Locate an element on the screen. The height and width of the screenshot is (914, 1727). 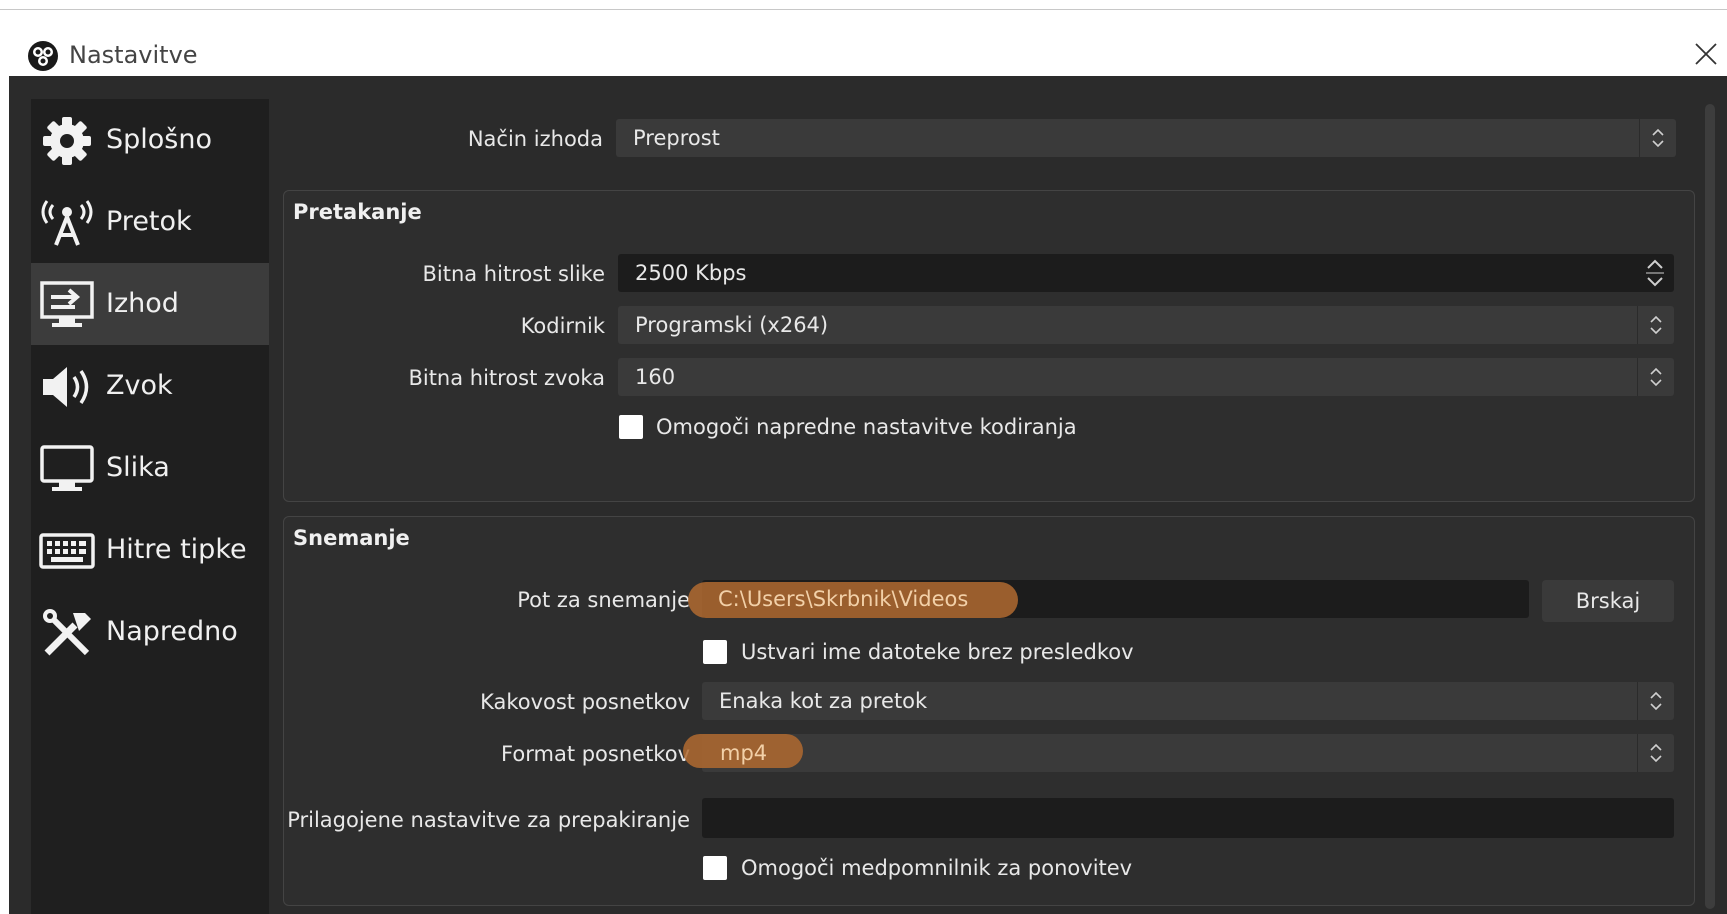
close-icon is located at coordinates (1705, 53).